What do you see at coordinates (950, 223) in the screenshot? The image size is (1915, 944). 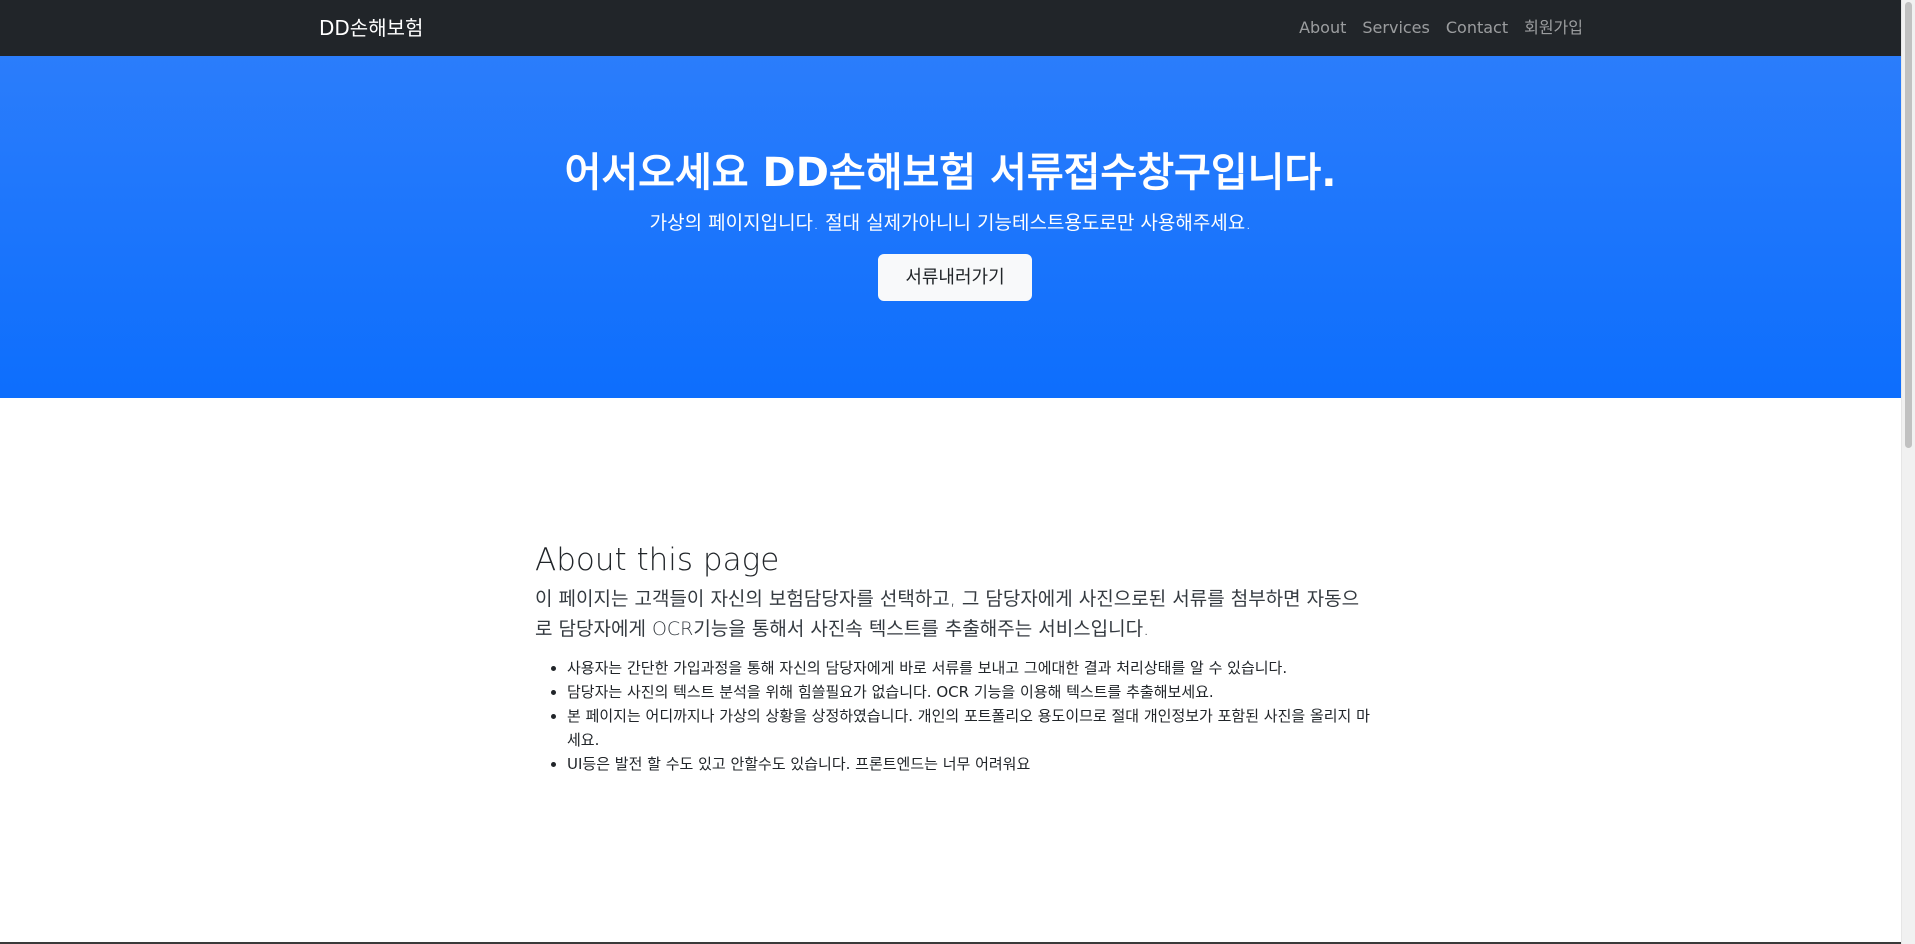 I see `hero-subtitle: 가상의 페이지입니다. 절대 실제가아니니 기능테스트용도로만 사용해주세요.` at bounding box center [950, 223].